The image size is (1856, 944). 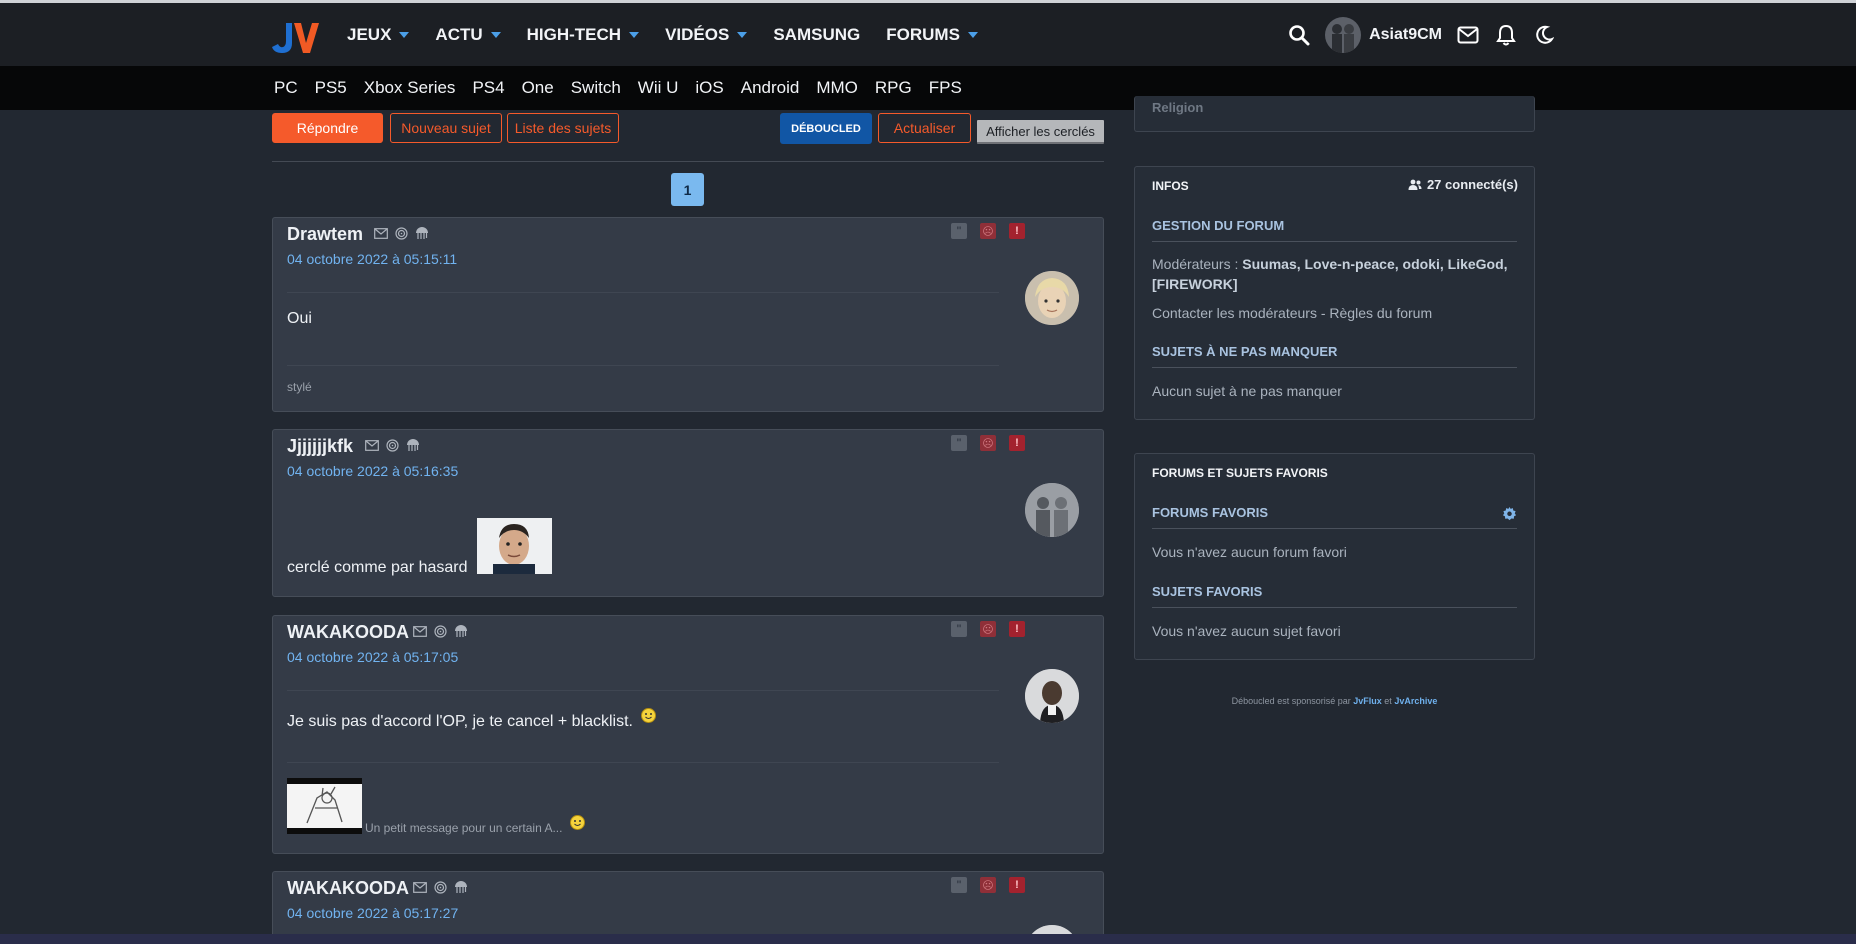 What do you see at coordinates (299, 318) in the screenshot?
I see `post-content: Oui` at bounding box center [299, 318].